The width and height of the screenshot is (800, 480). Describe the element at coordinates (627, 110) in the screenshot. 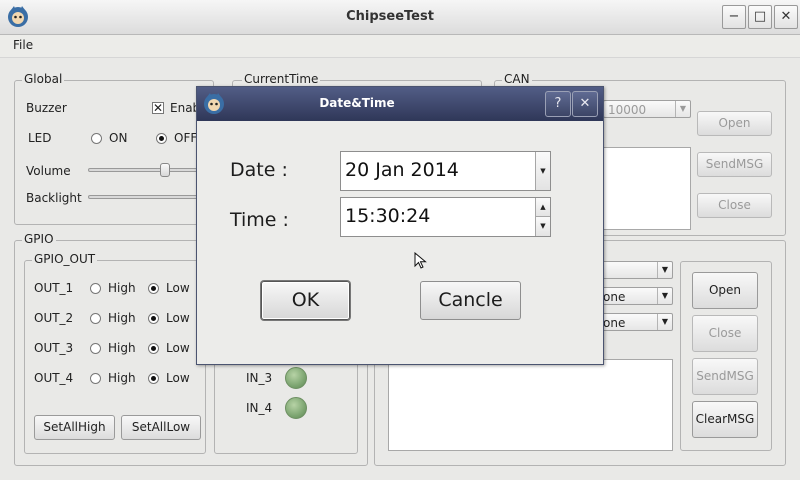

I see `can-bitrate-value: 10000` at that location.